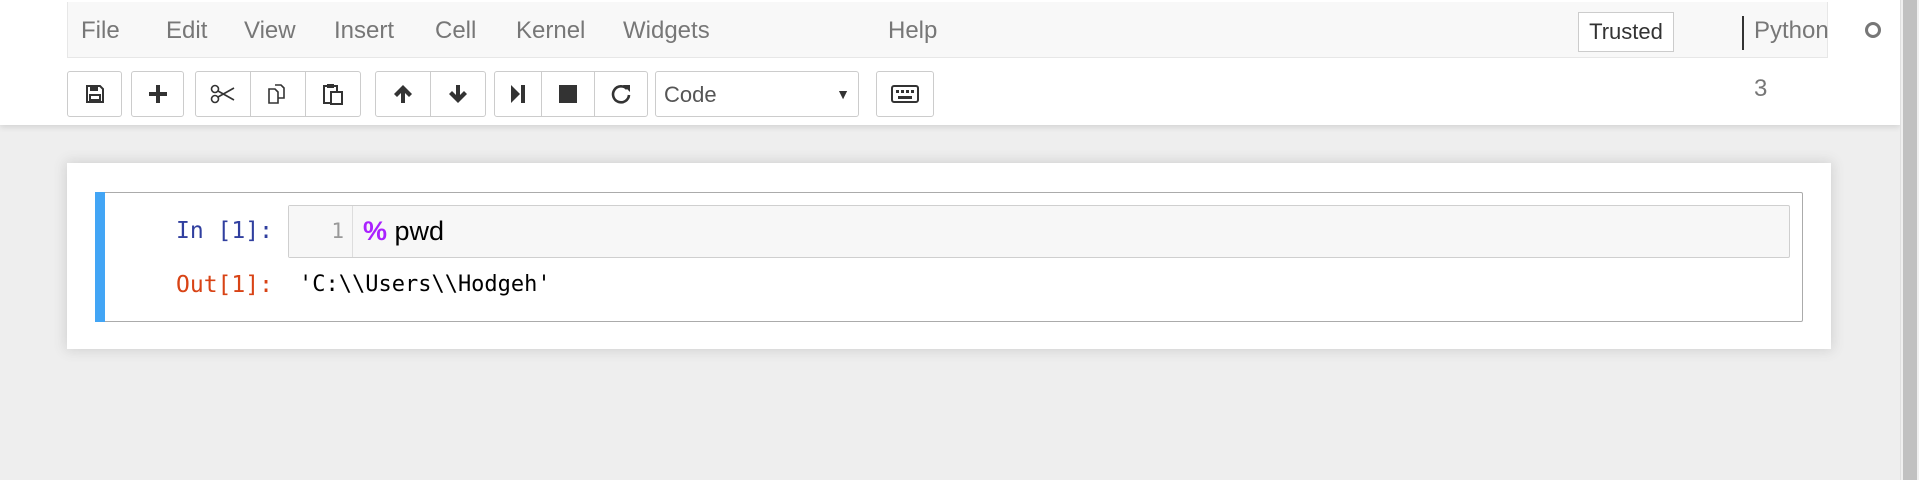 The width and height of the screenshot is (1919, 480). I want to click on kernel-idle-icon, so click(1873, 30).